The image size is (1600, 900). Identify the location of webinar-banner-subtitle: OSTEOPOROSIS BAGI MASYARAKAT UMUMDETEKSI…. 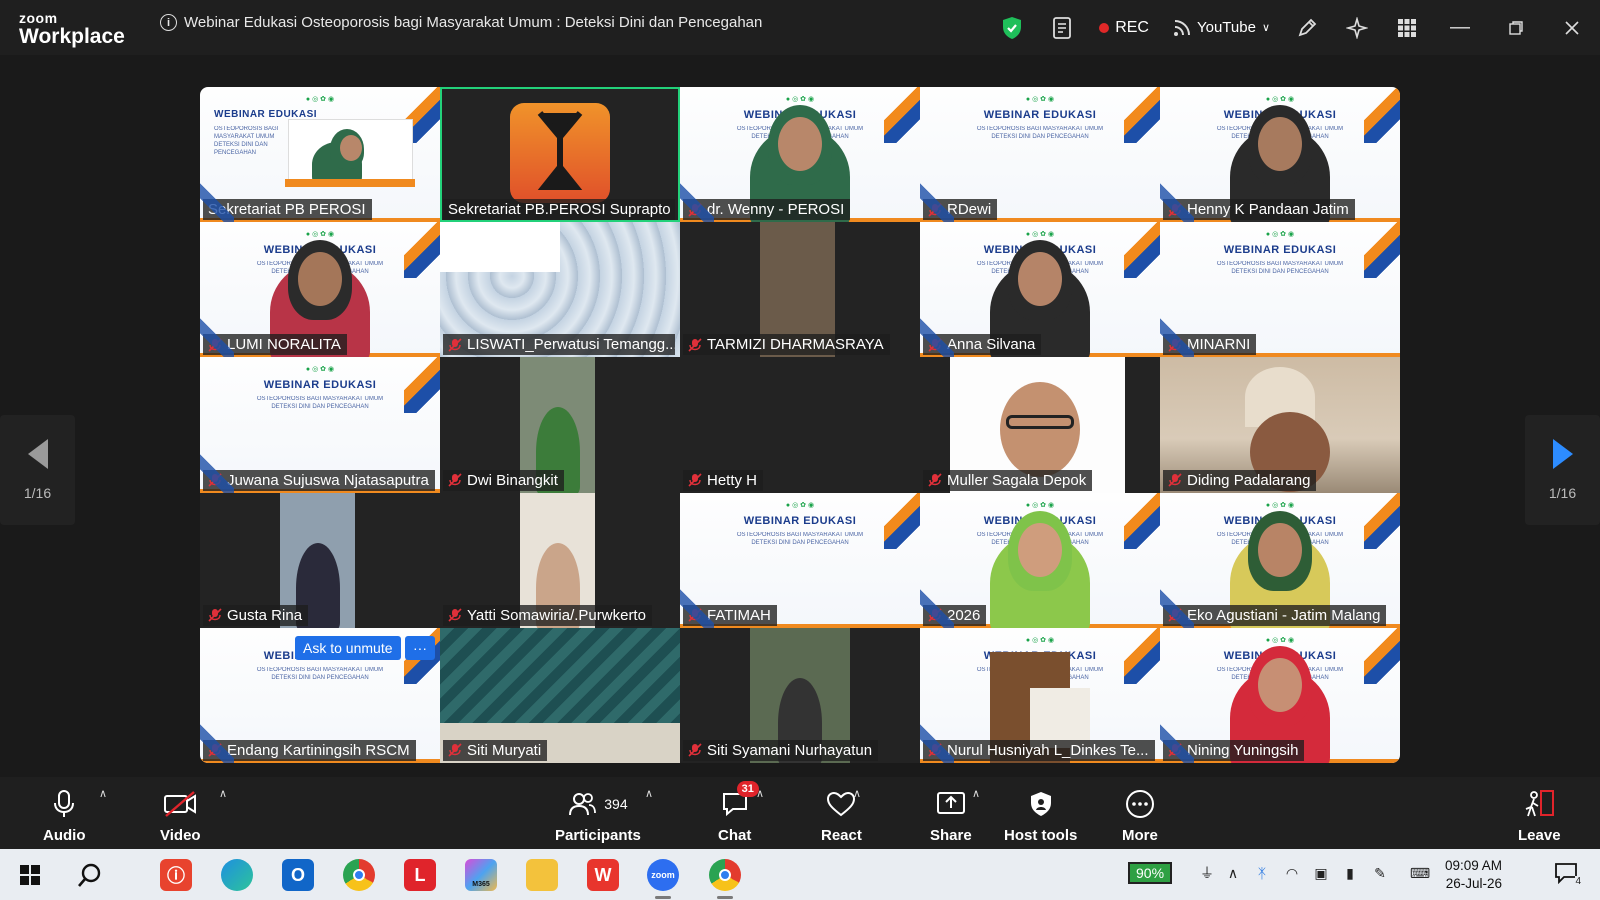
(320, 674).